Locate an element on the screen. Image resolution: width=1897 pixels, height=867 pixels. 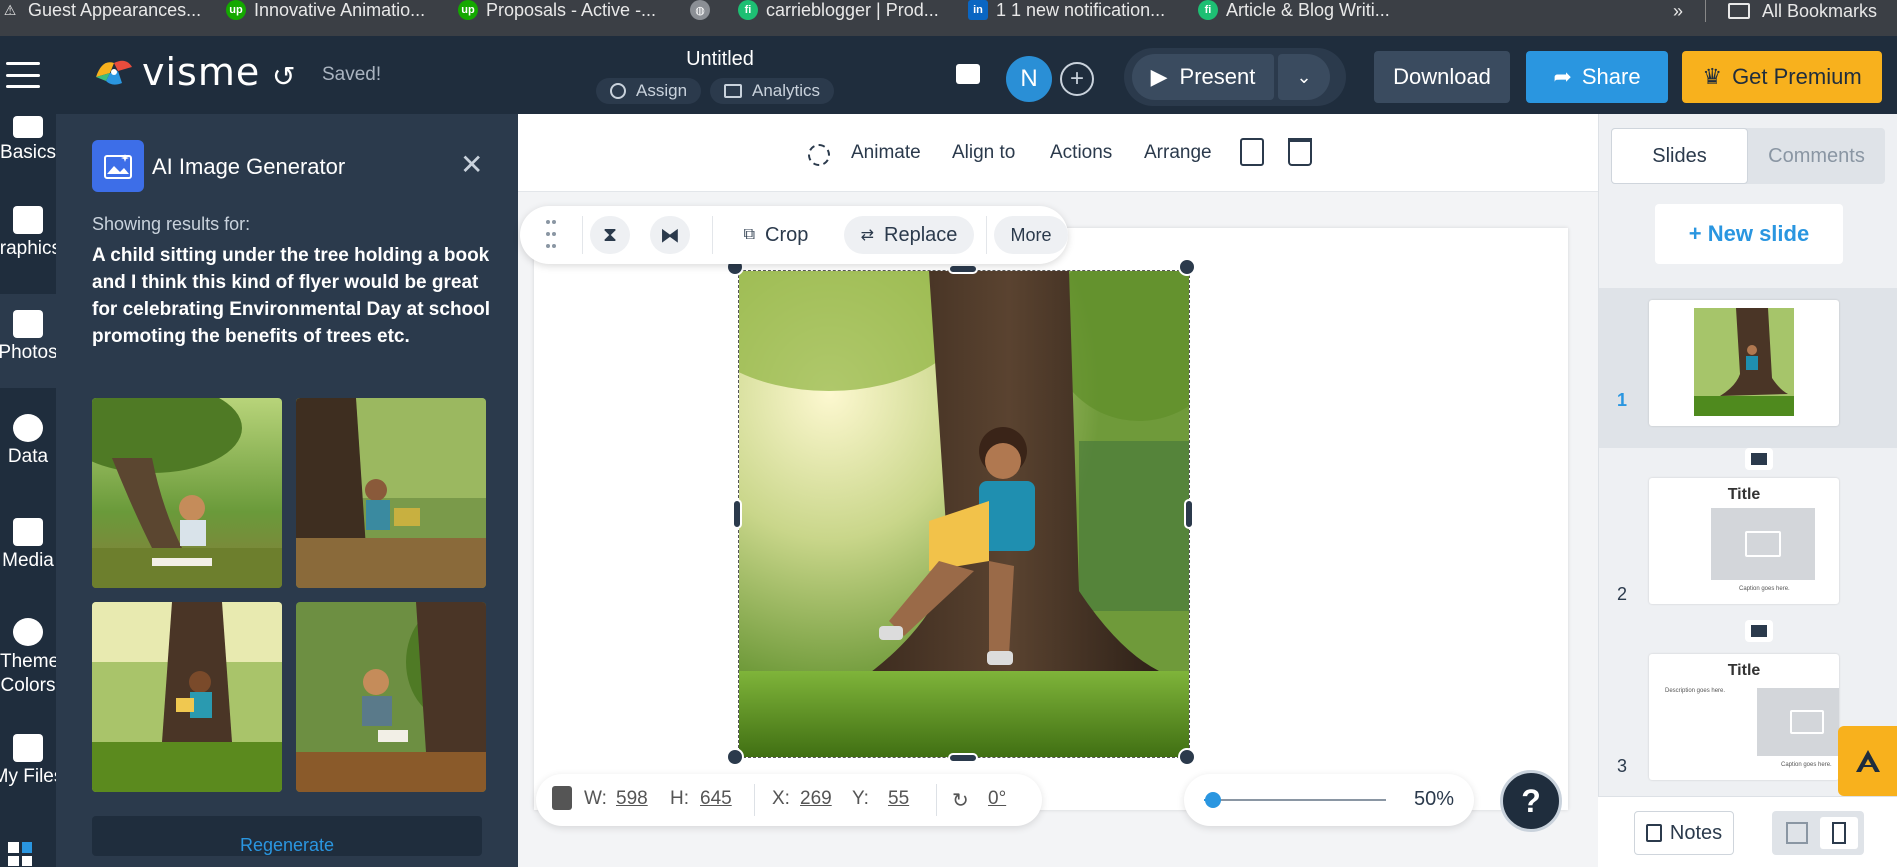
slide-item-1: 1 is located at coordinates (1748, 368).